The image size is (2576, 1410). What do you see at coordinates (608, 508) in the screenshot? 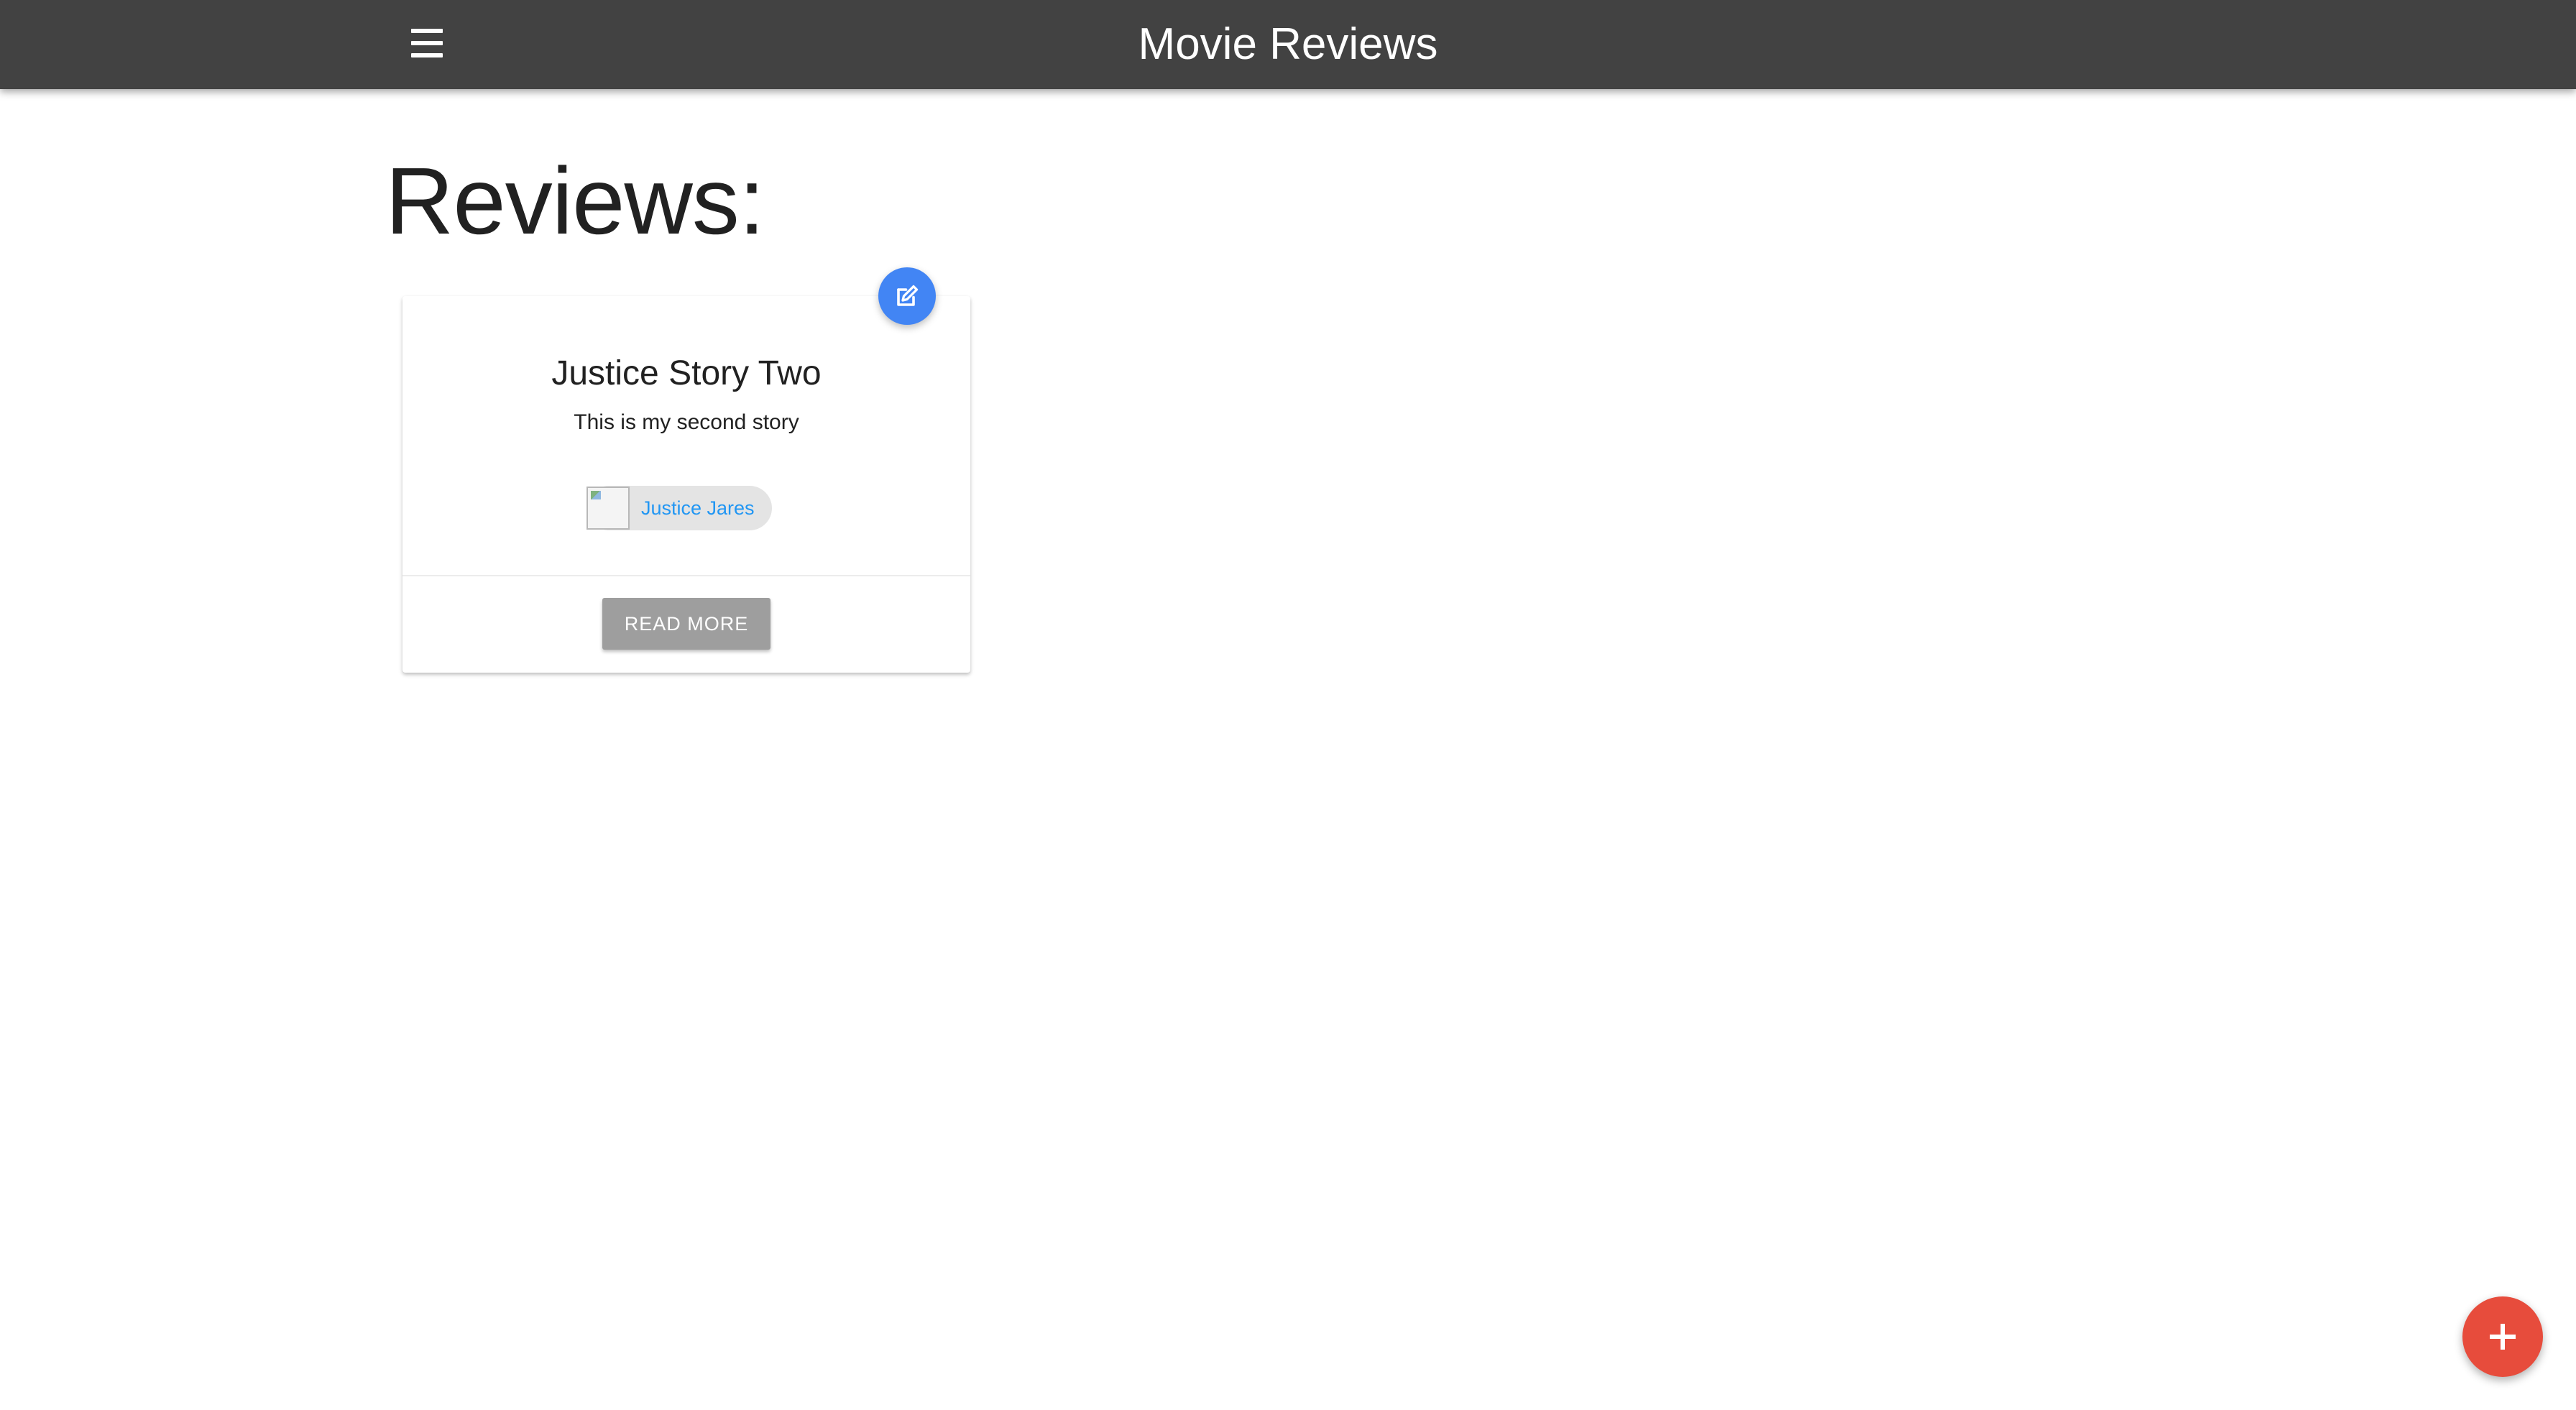
I see `author-avatar-broken-image-icon` at bounding box center [608, 508].